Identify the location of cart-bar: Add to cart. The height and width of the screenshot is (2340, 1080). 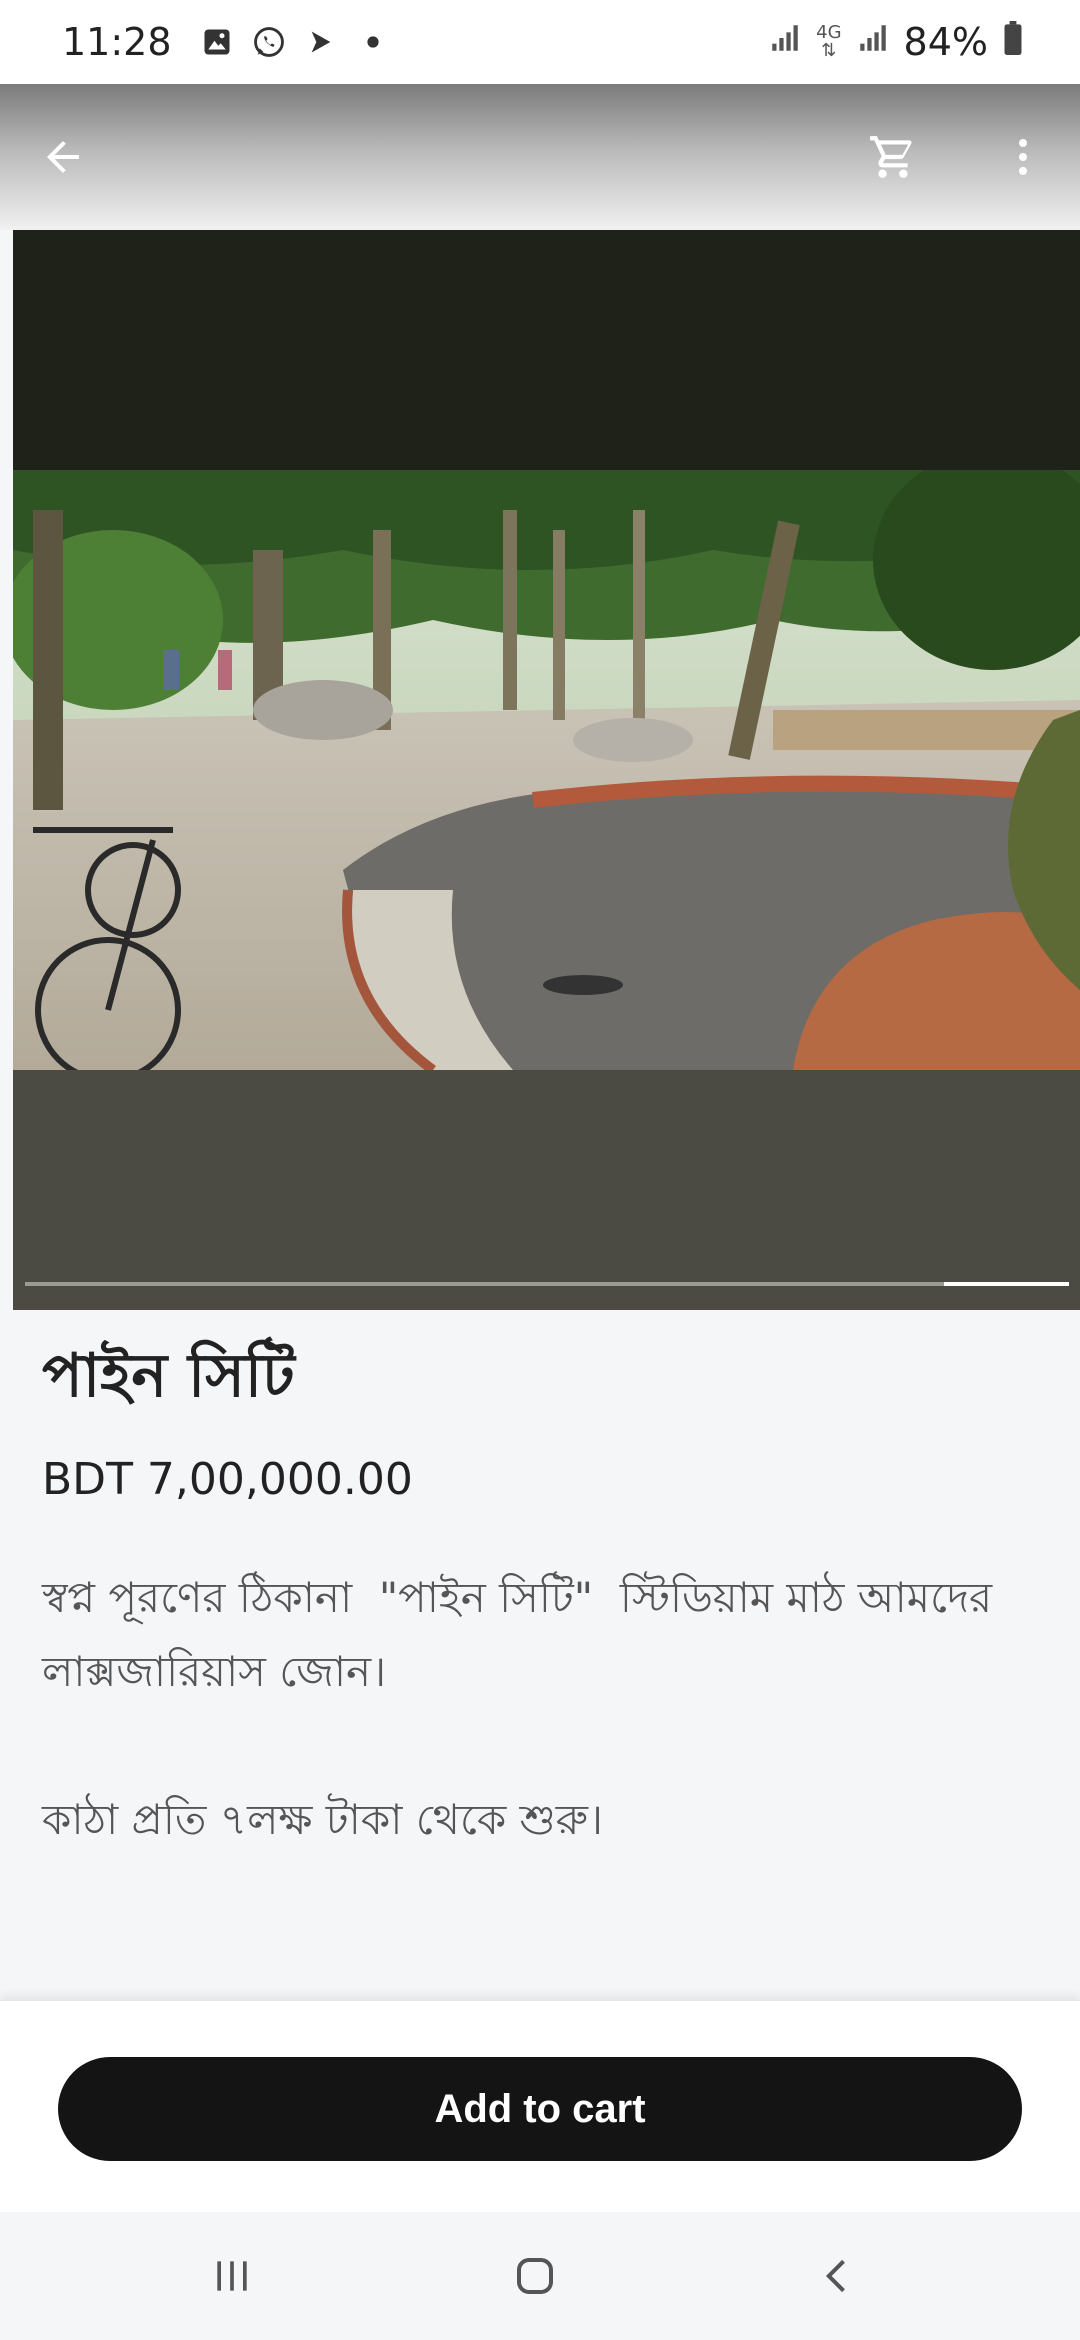
(540, 2106).